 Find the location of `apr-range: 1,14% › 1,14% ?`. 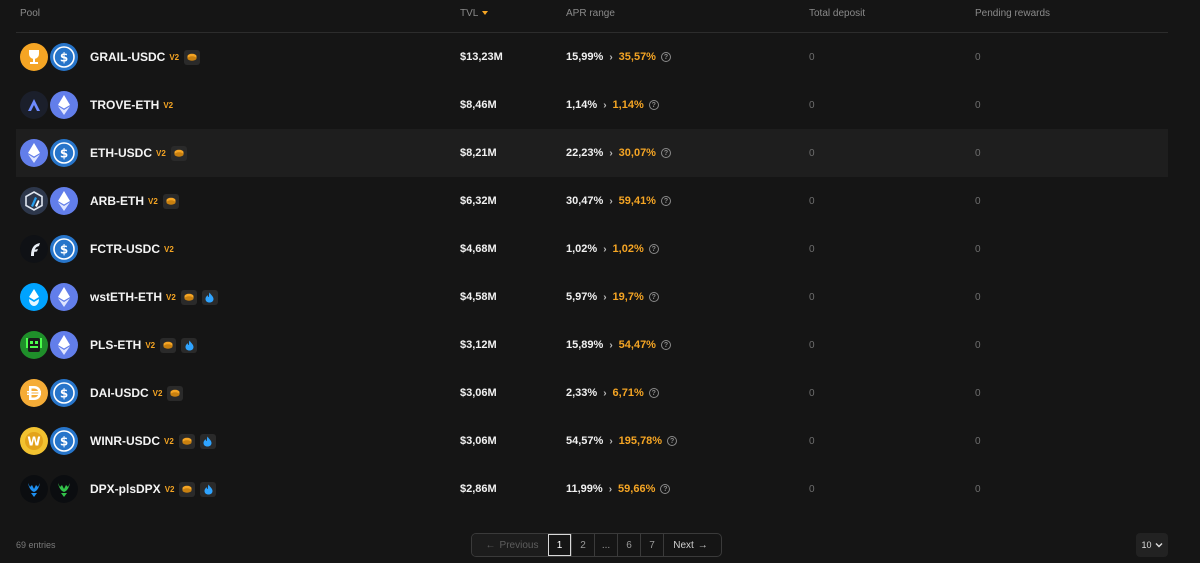

apr-range: 1,14% › 1,14% ? is located at coordinates (612, 105).